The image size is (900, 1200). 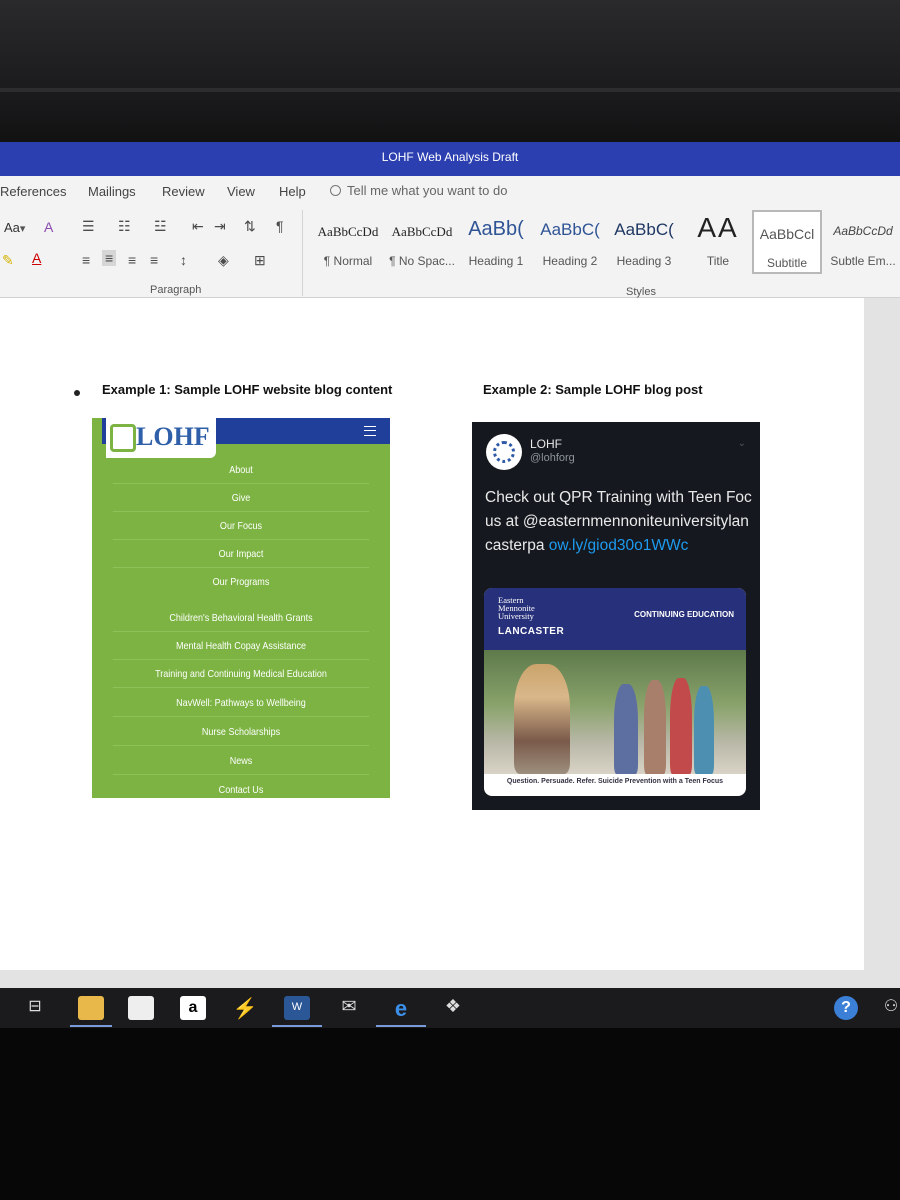 I want to click on decrease-indent-icon: ⇤, so click(x=198, y=226).